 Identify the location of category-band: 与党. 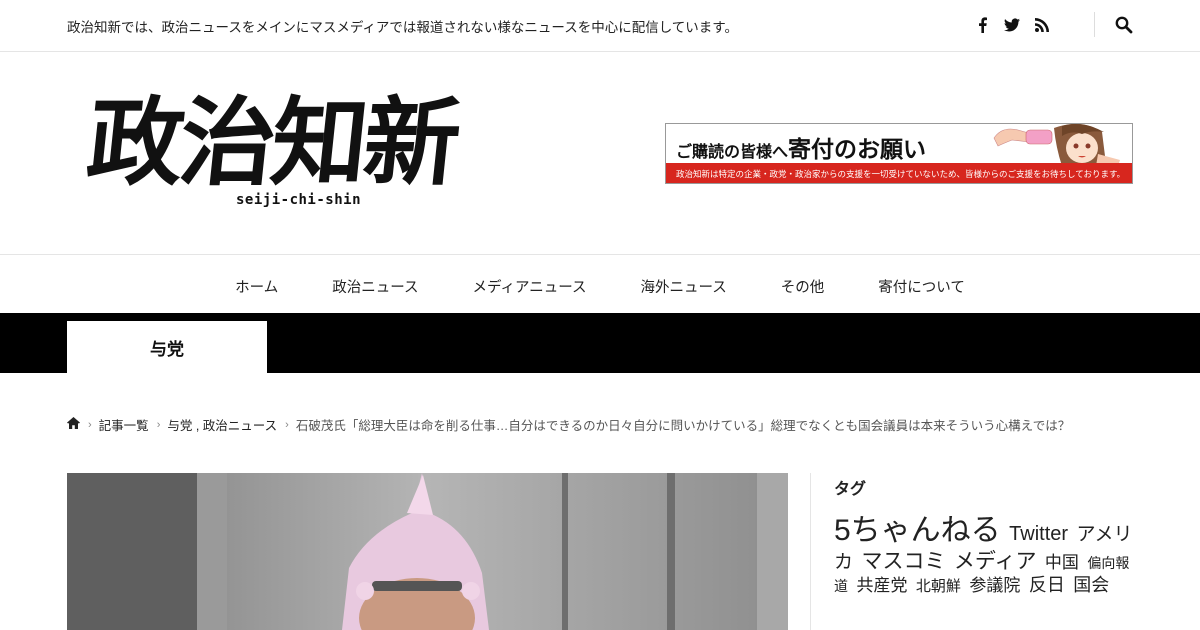
(600, 343).